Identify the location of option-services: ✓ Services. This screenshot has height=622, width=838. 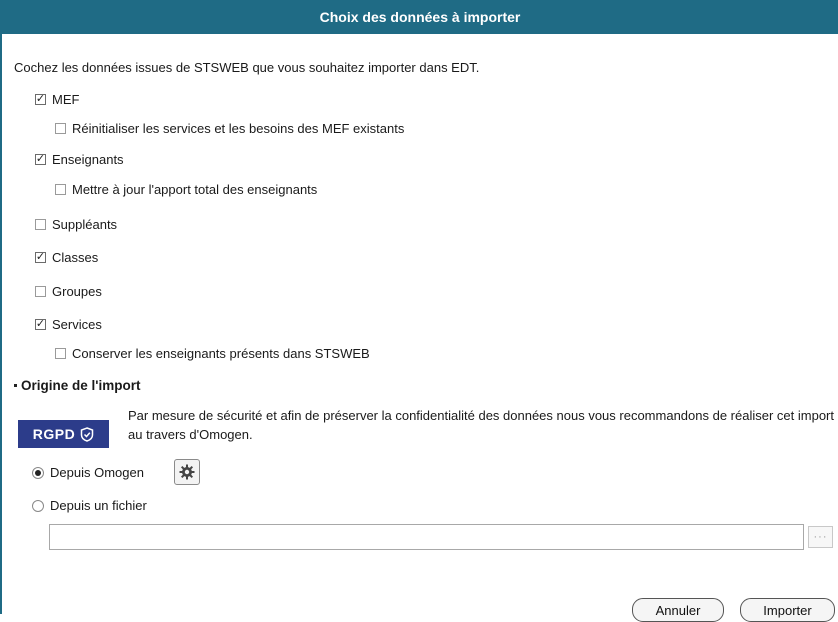
(68, 324).